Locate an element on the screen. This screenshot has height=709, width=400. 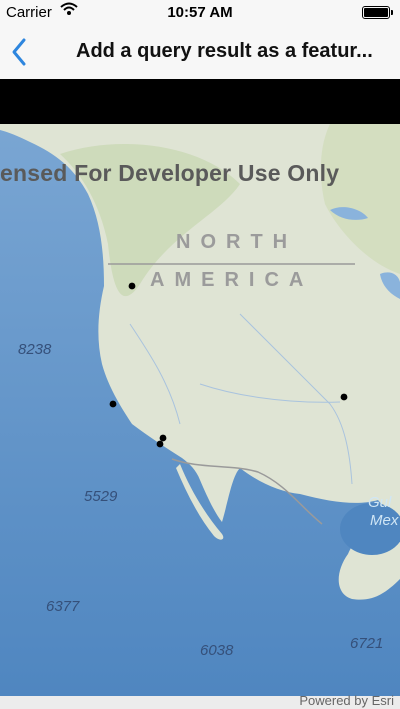
region-label-america: AMERICA is located at coordinates (232, 280).